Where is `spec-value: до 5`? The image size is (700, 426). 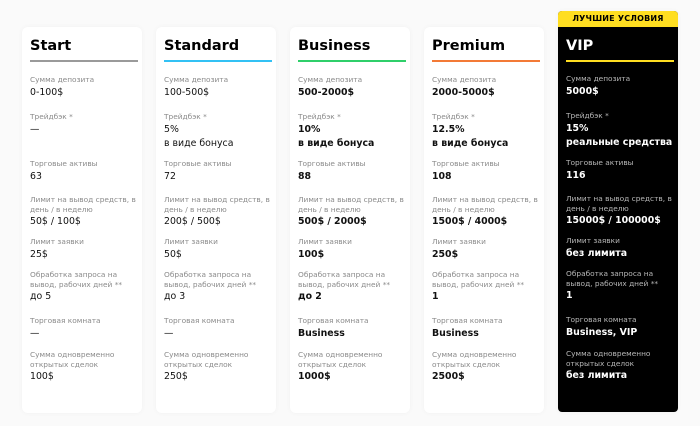 spec-value: до 5 is located at coordinates (41, 296).